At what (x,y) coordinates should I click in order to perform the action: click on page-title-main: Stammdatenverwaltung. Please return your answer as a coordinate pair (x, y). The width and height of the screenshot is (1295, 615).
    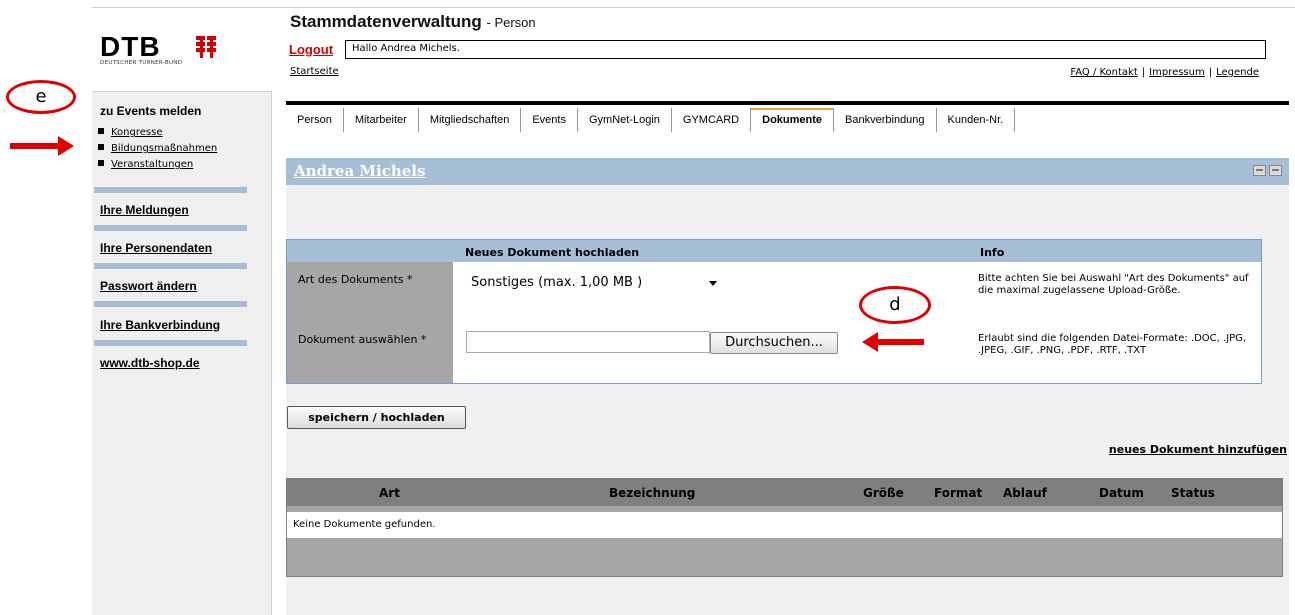
    Looking at the image, I should click on (386, 21).